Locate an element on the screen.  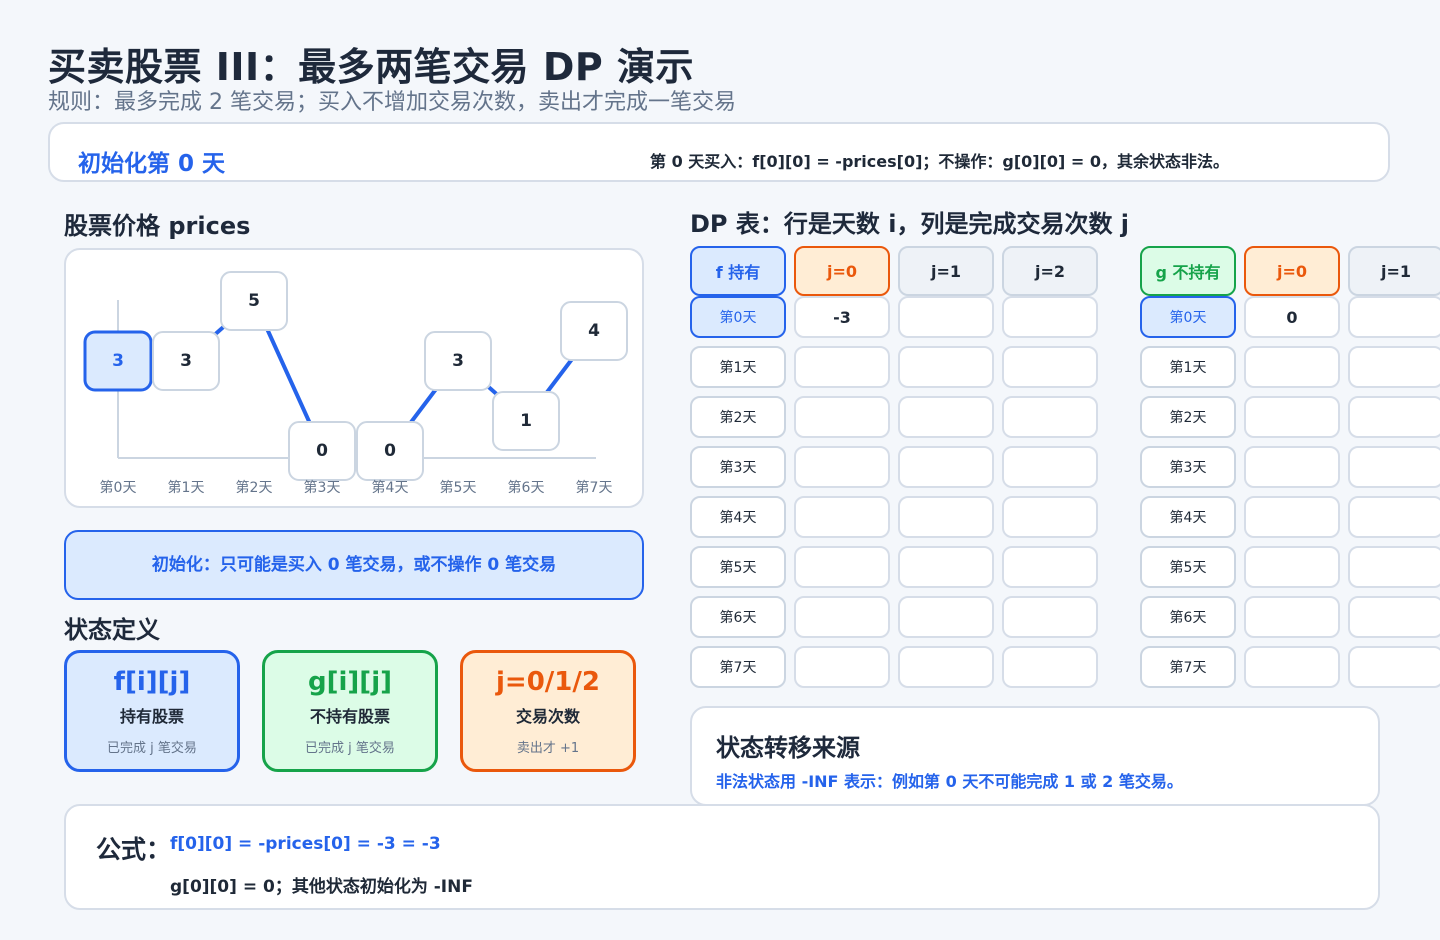
x-tick-label: 第7天 is located at coordinates (594, 487).